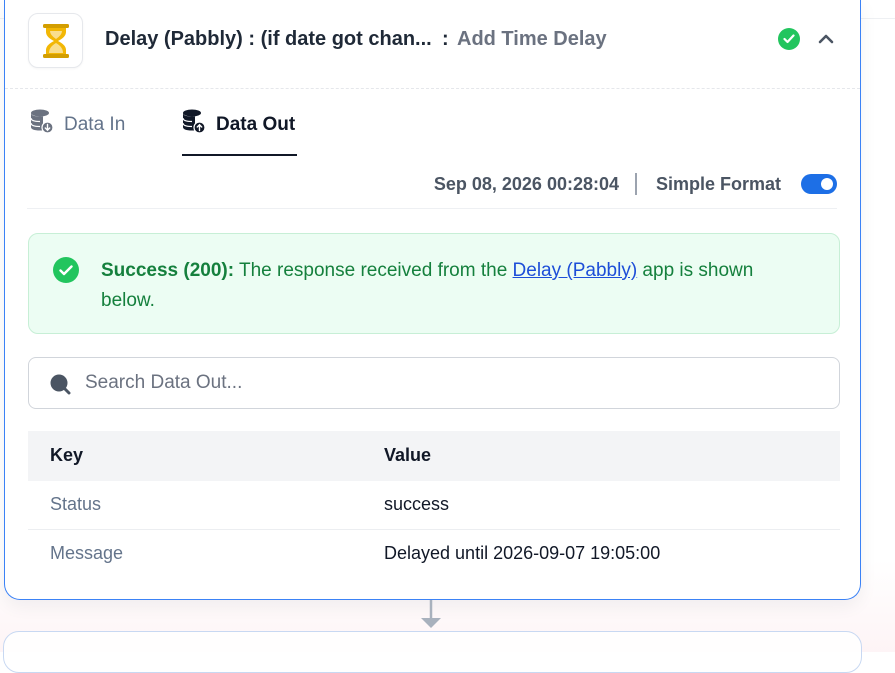 The height and width of the screenshot is (673, 895). I want to click on tab-data-out: Data Out, so click(240, 132).